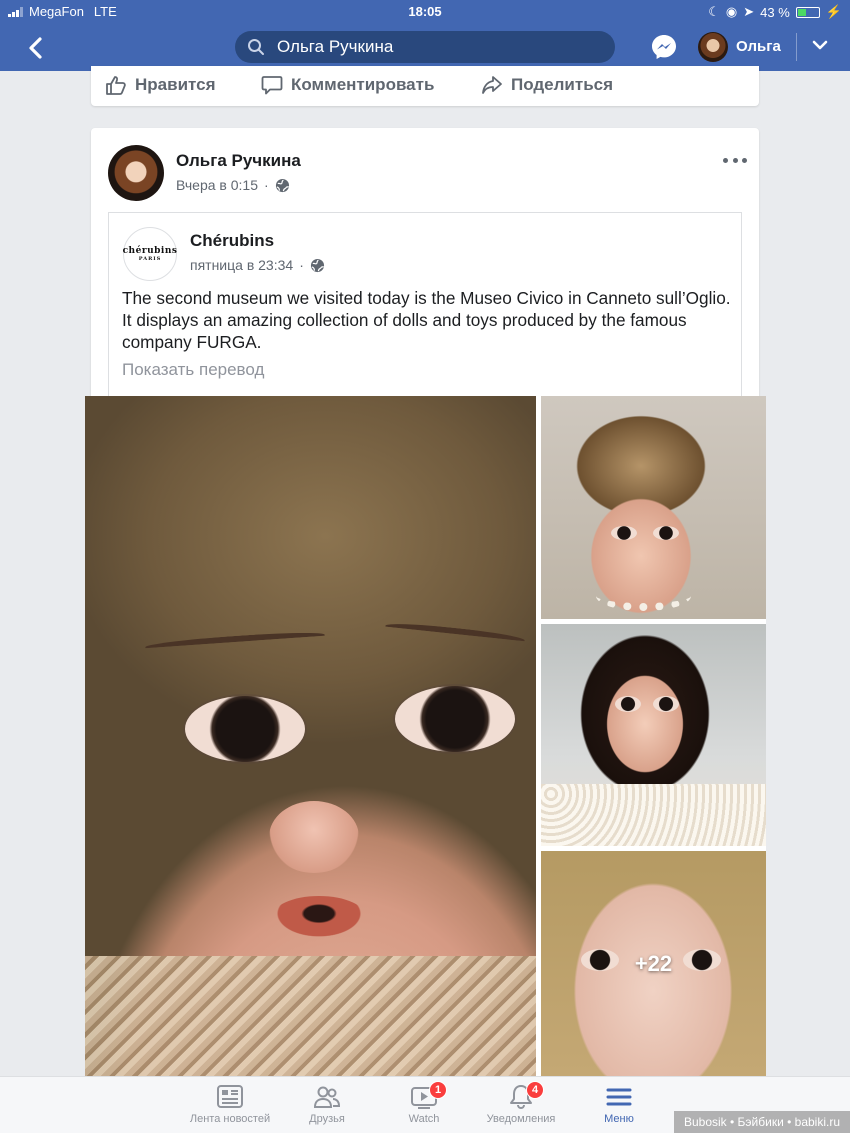 The height and width of the screenshot is (1133, 850). What do you see at coordinates (241, 265) in the screenshot?
I see `shared-timestamp: пятница в 23:34` at bounding box center [241, 265].